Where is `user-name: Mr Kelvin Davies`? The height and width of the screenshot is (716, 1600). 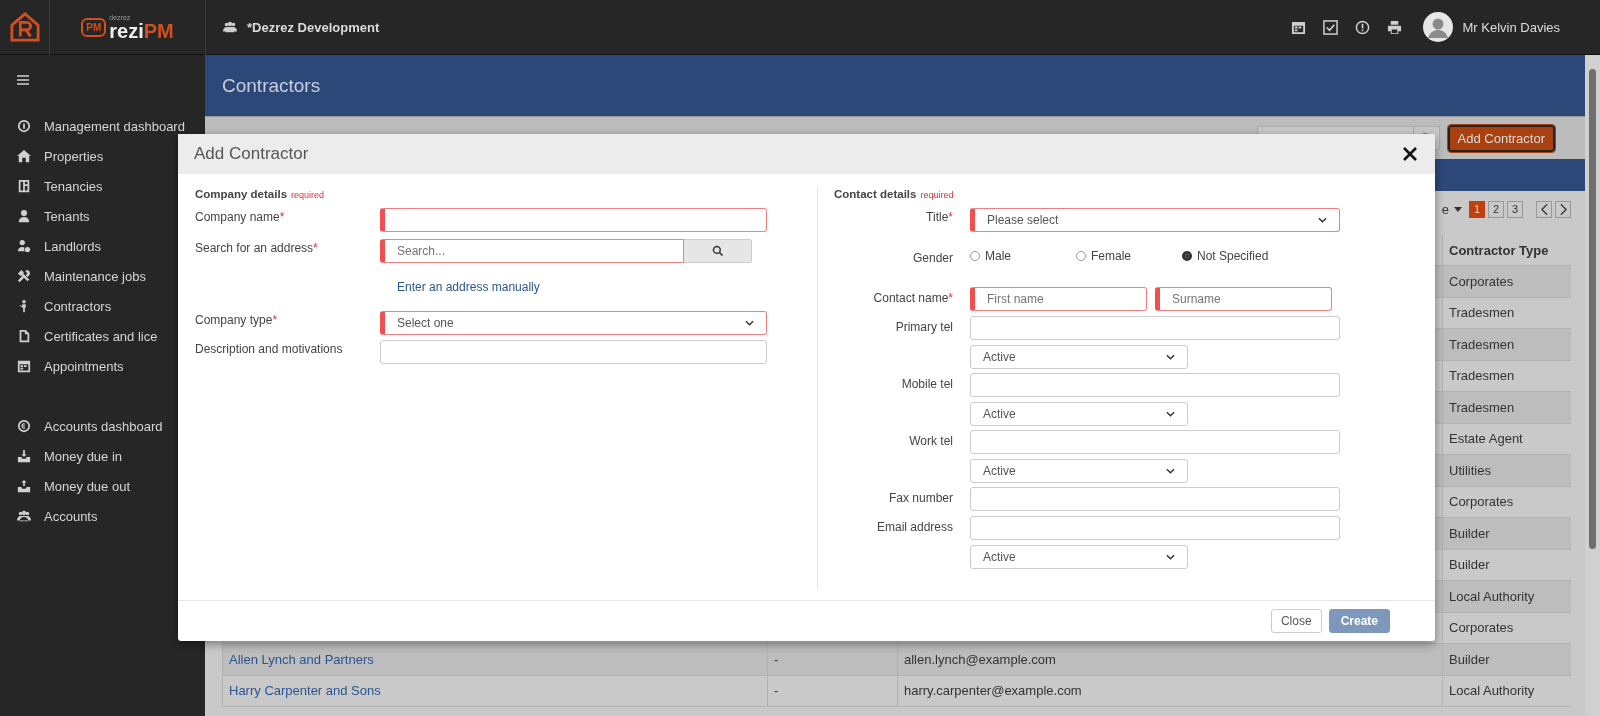 user-name: Mr Kelvin Davies is located at coordinates (1511, 27).